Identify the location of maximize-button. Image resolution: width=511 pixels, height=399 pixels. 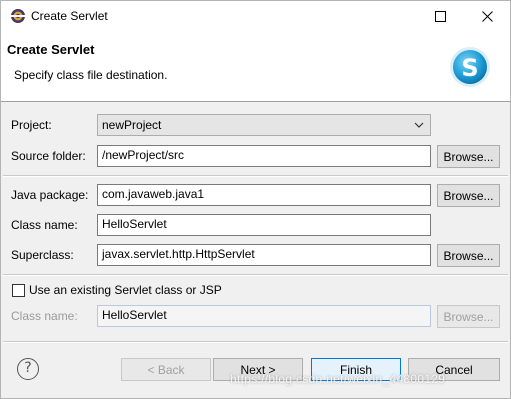
(440, 16).